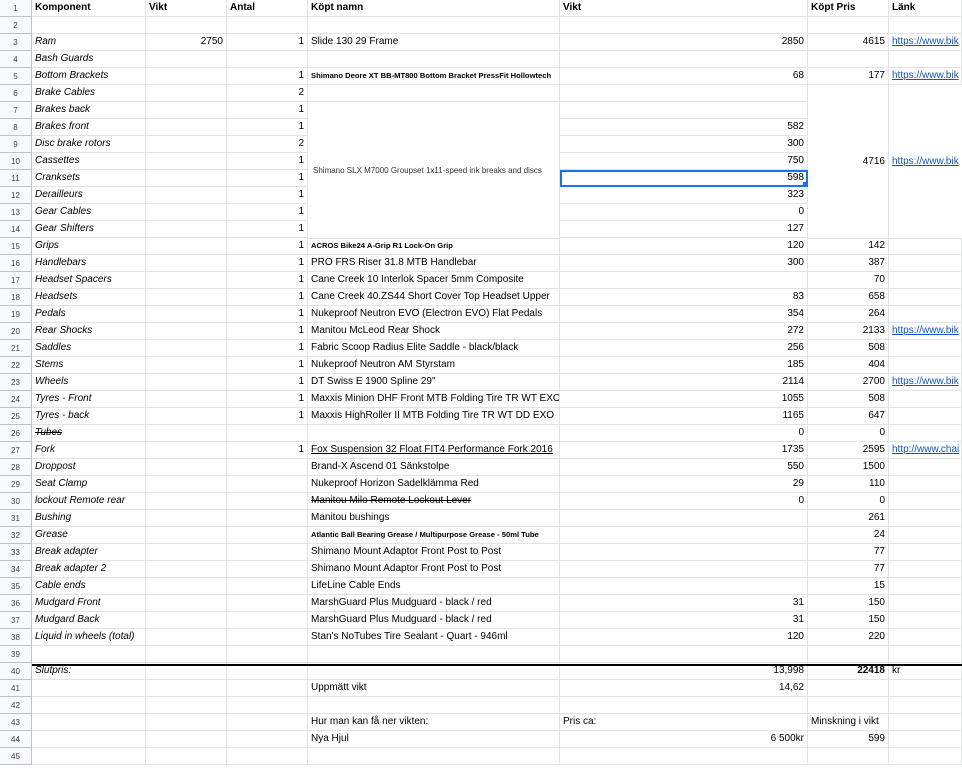 The width and height of the screenshot is (962, 774). What do you see at coordinates (434, 603) in the screenshot?
I see `purchased-name: MarshGuard Plus Mudguard - black / red` at bounding box center [434, 603].